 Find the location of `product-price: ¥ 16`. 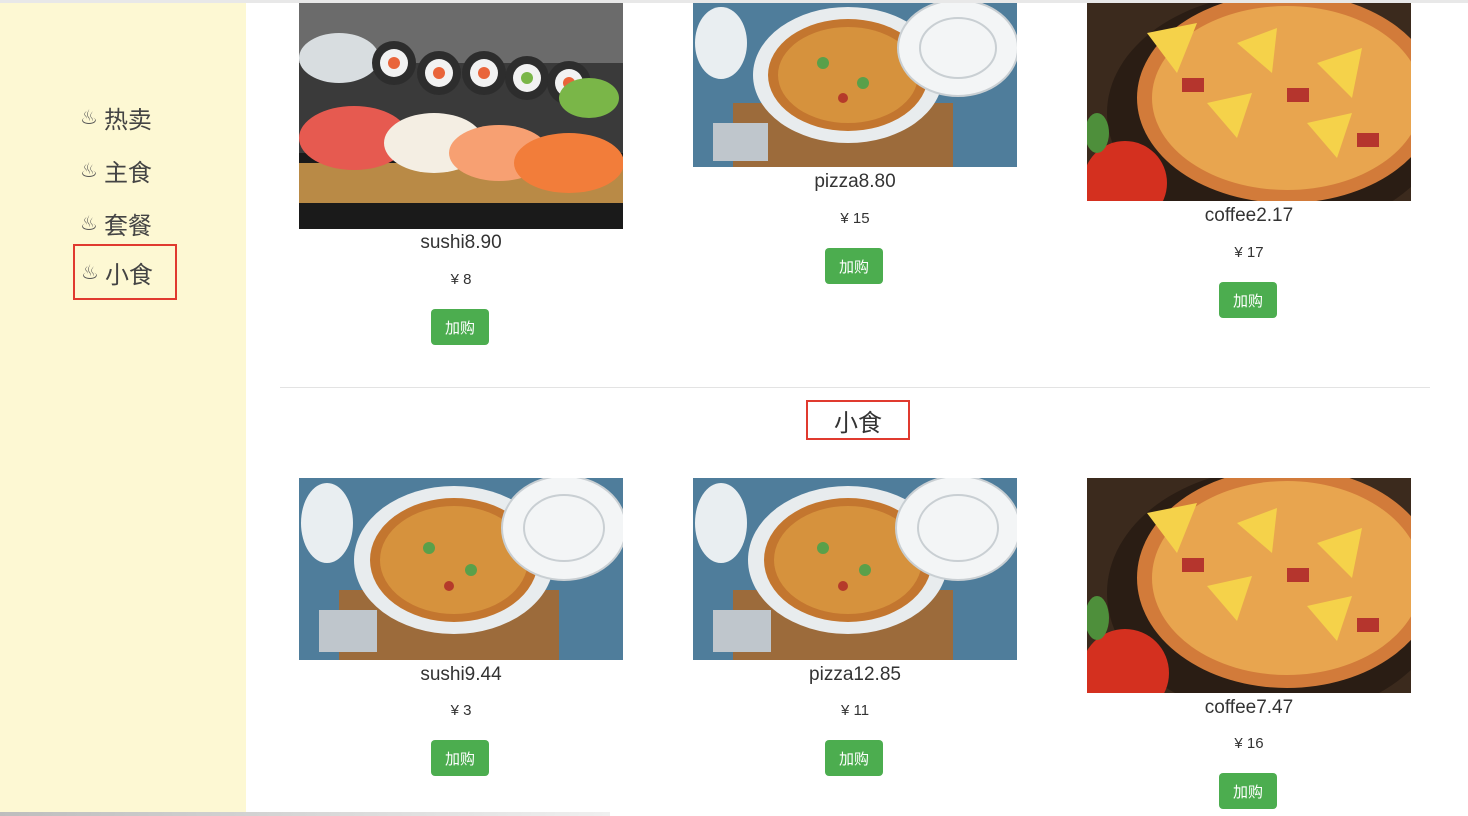

product-price: ¥ 16 is located at coordinates (1249, 743).